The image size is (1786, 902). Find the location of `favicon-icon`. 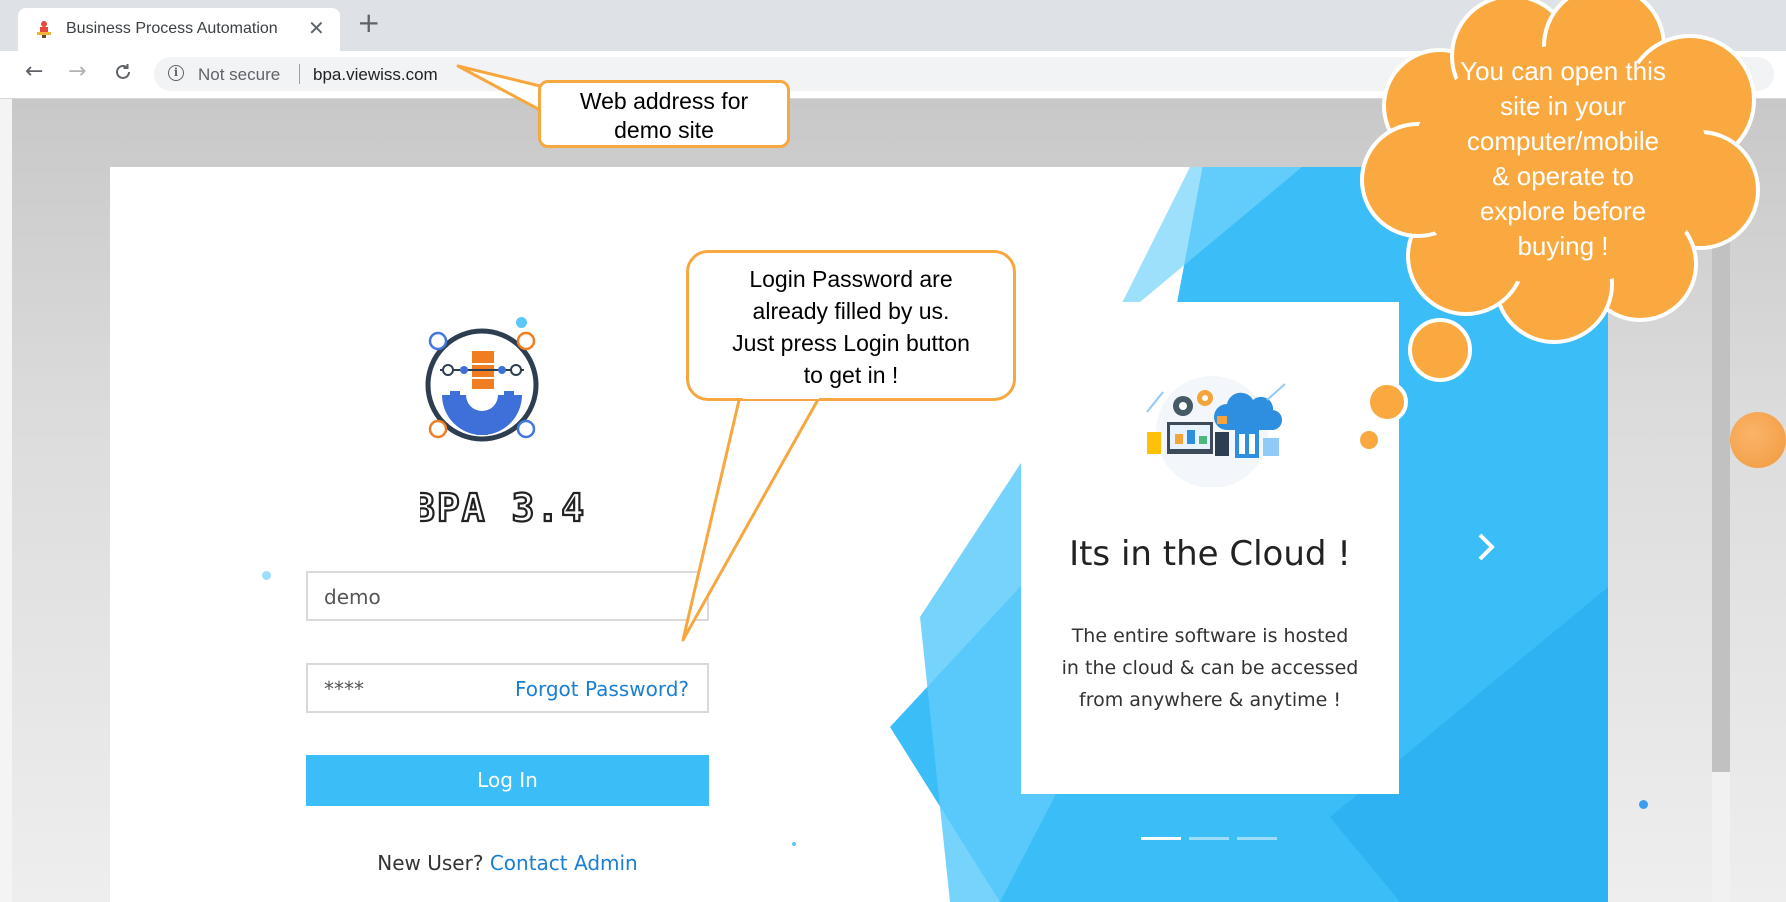

favicon-icon is located at coordinates (44, 29).